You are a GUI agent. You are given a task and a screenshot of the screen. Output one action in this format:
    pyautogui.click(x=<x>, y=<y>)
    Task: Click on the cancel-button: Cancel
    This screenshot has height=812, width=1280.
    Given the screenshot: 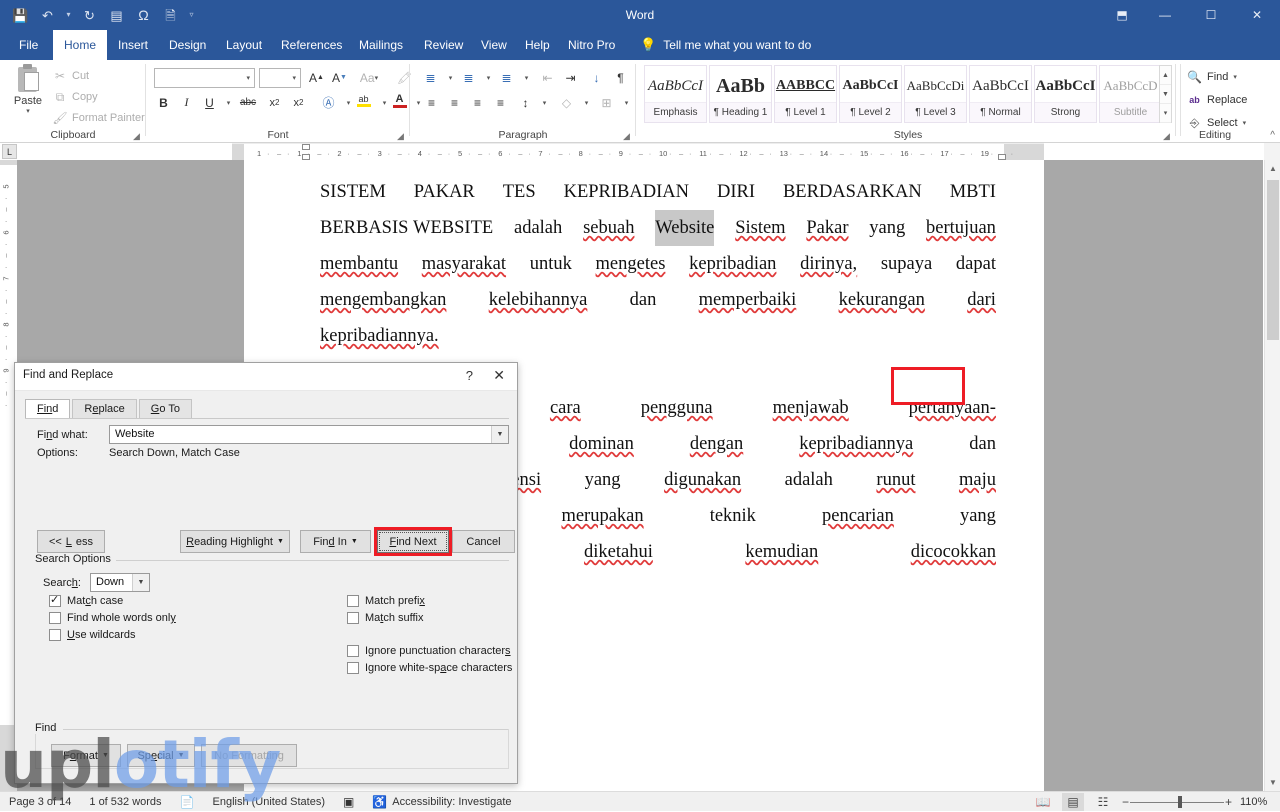 What is the action you would take?
    pyautogui.click(x=483, y=541)
    